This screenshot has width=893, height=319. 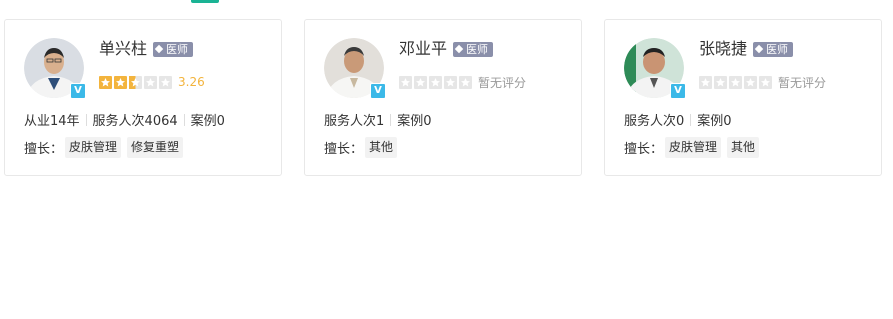 What do you see at coordinates (191, 82) in the screenshot?
I see `rating-score: 3.26` at bounding box center [191, 82].